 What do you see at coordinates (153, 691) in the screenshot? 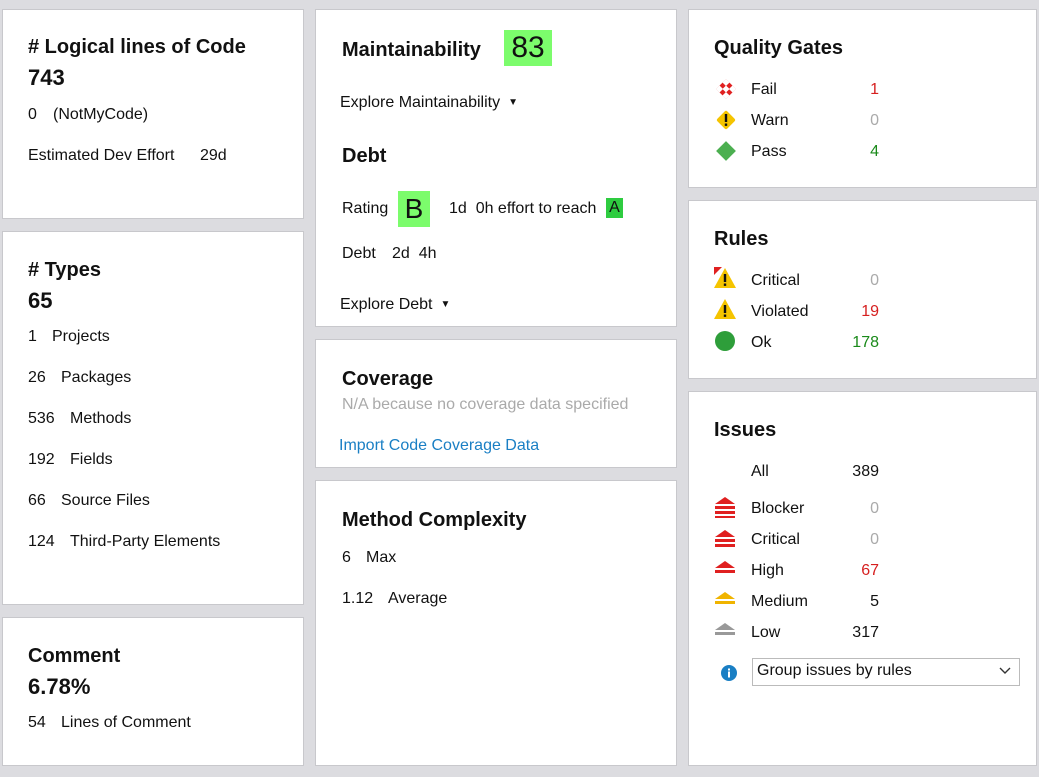
I see `comment-card: Comment 6.78% 54 Lines of Comment` at bounding box center [153, 691].